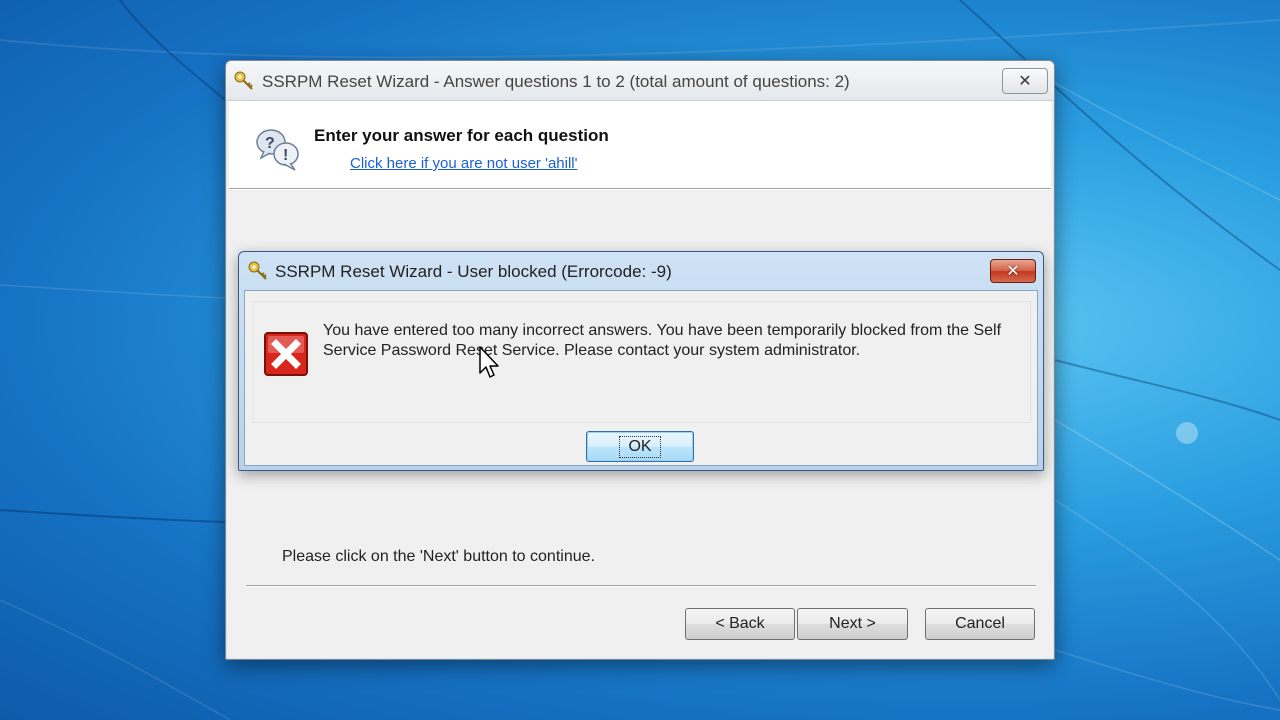  I want to click on not-user-link: Click here if you are not user 'ahill', so click(464, 163).